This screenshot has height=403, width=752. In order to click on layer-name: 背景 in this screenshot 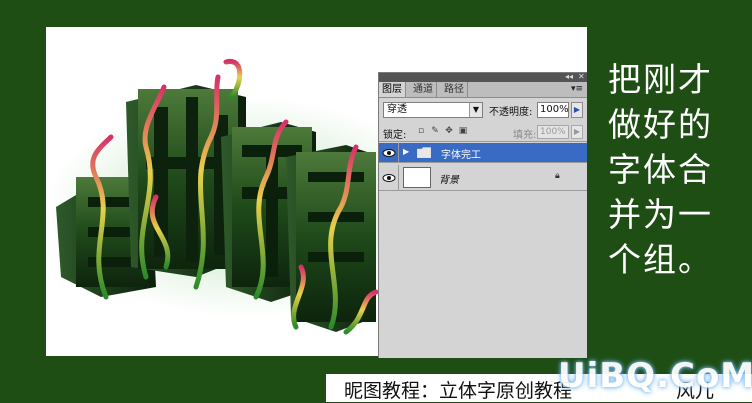, I will do `click(449, 180)`.